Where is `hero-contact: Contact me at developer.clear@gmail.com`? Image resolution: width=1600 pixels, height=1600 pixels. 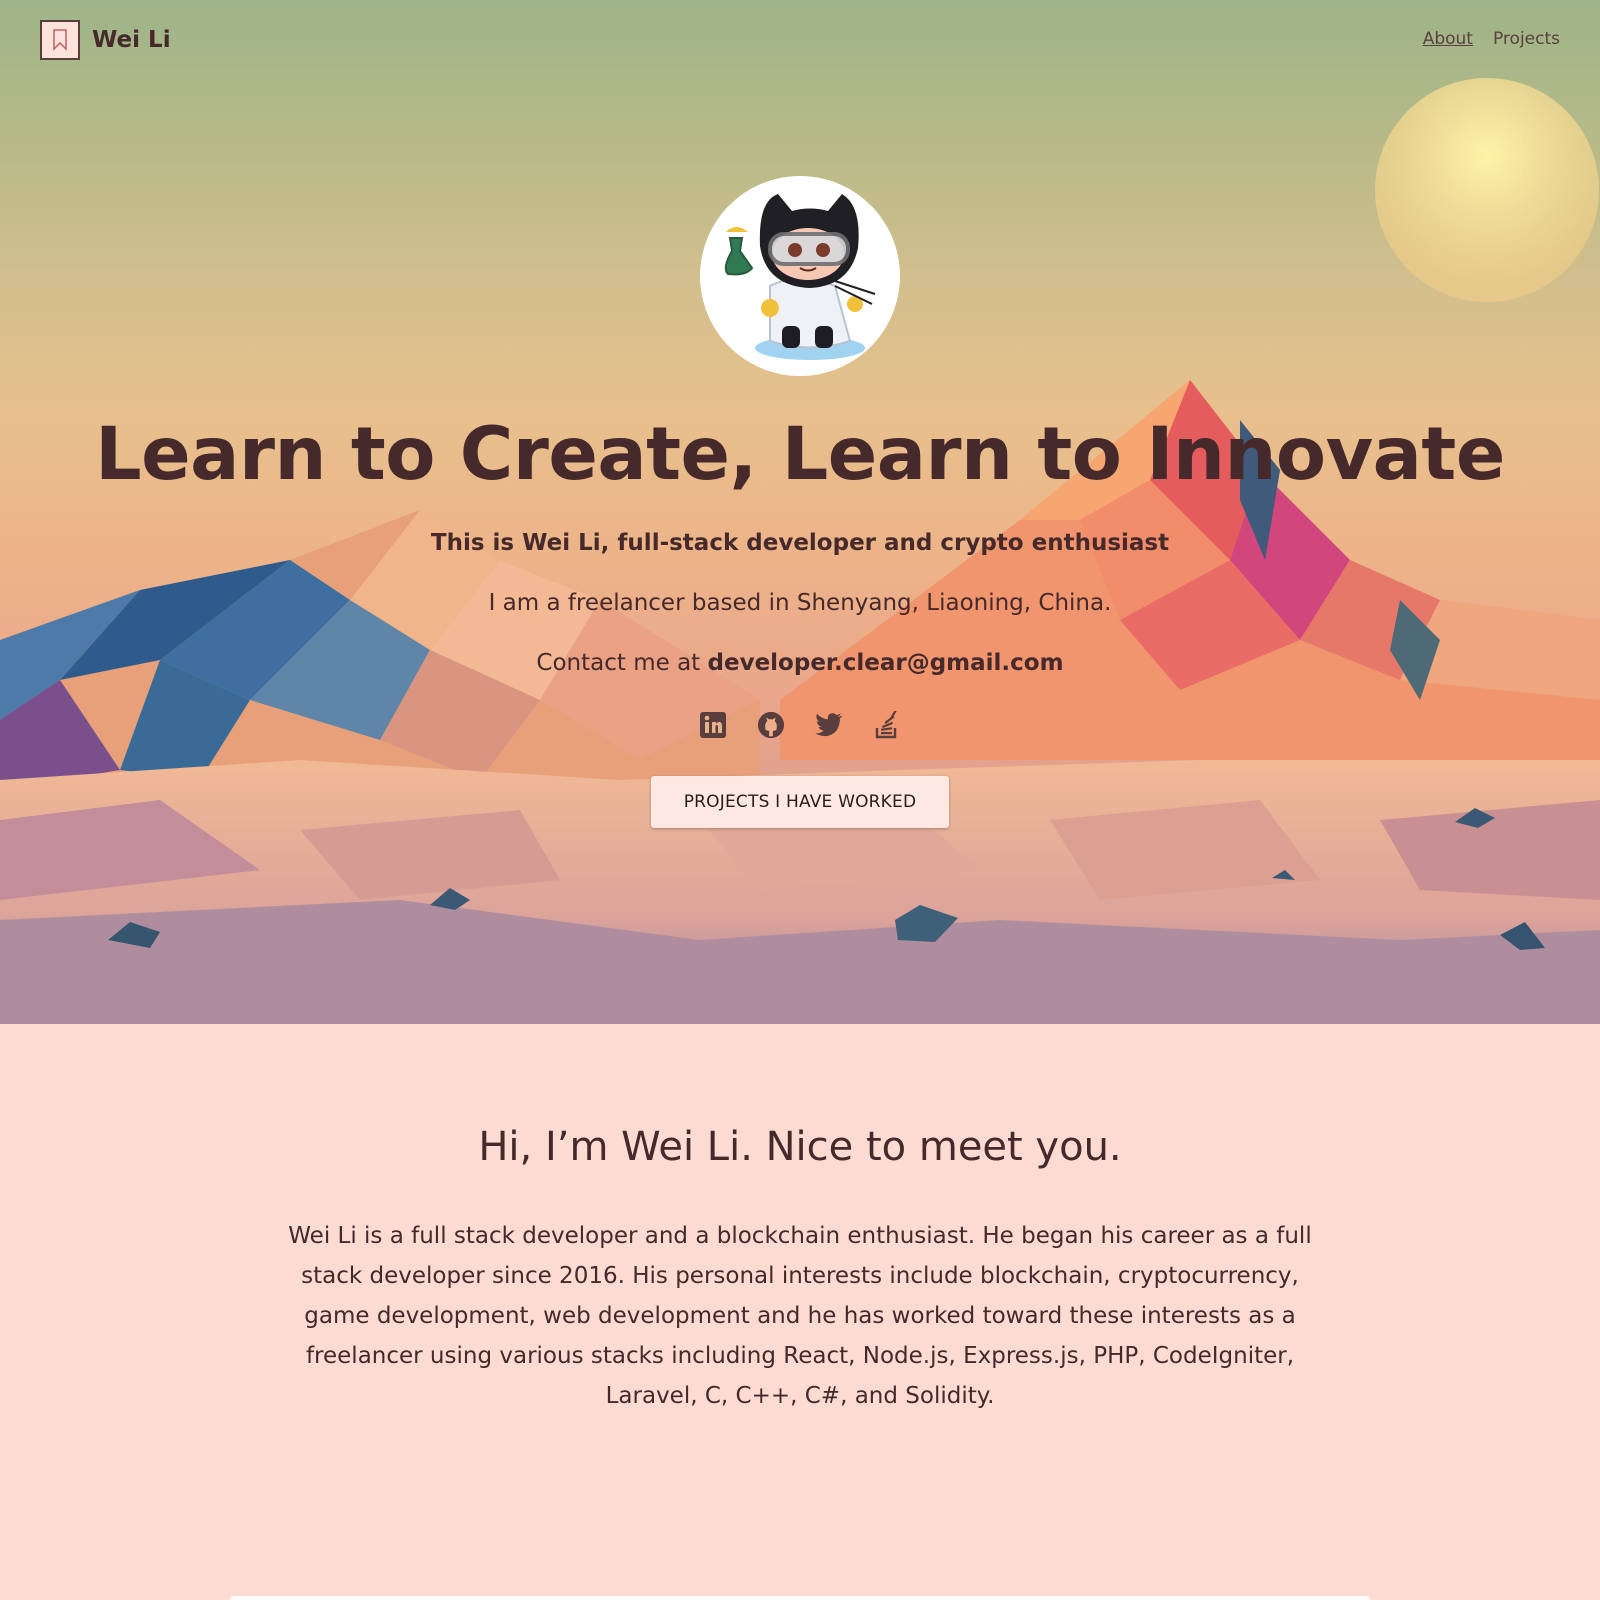
hero-contact: Contact me at developer.clear@gmail.com is located at coordinates (800, 663).